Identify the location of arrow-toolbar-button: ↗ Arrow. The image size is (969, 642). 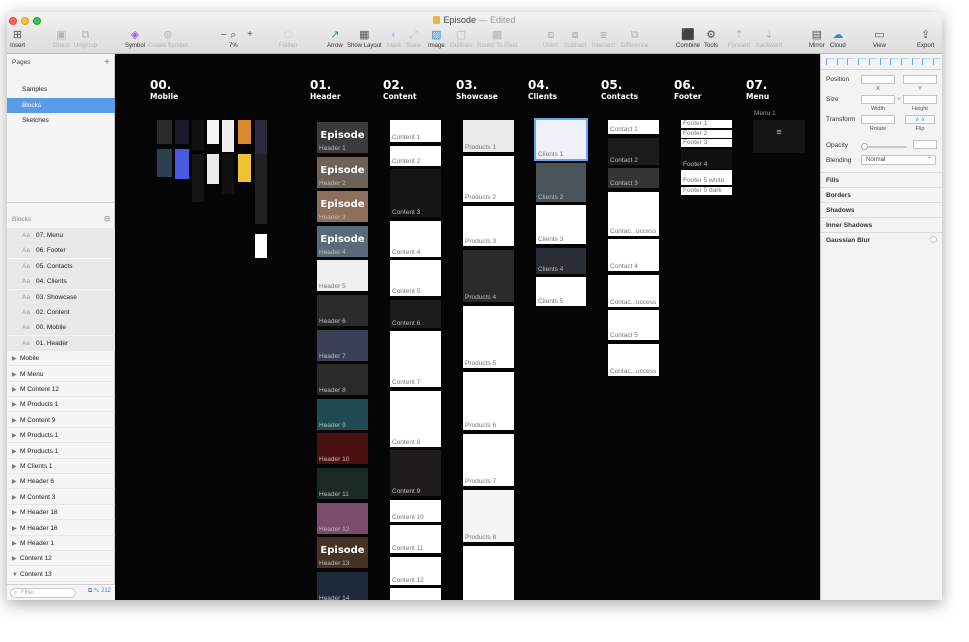
(335, 41).